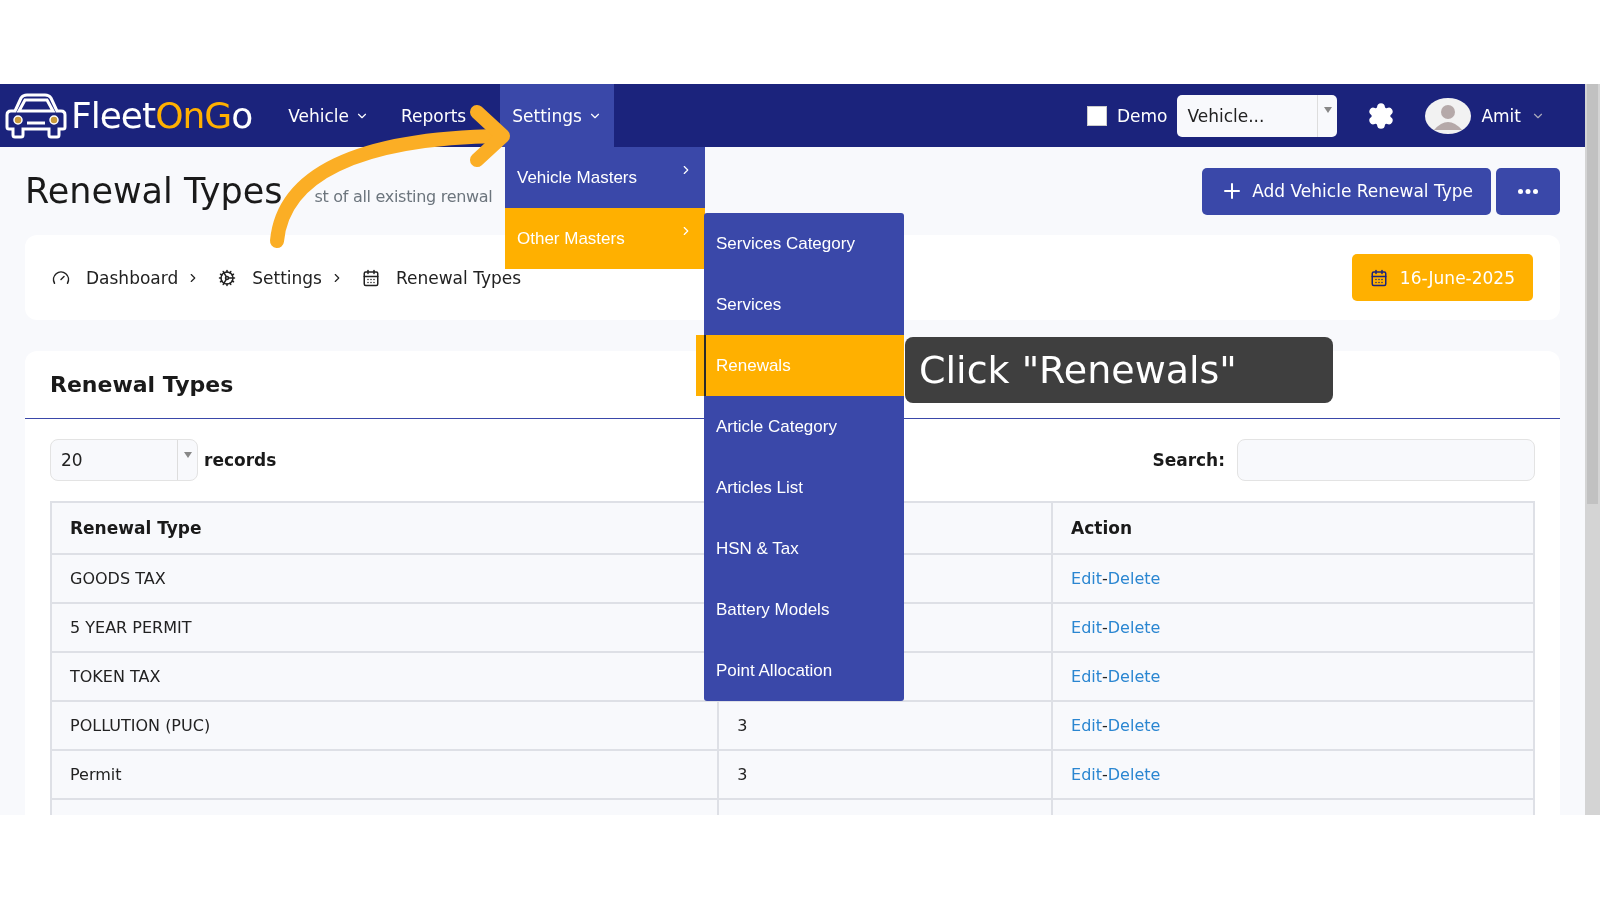 This screenshot has width=1600, height=900. What do you see at coordinates (61, 277) in the screenshot?
I see `dashboard-icon` at bounding box center [61, 277].